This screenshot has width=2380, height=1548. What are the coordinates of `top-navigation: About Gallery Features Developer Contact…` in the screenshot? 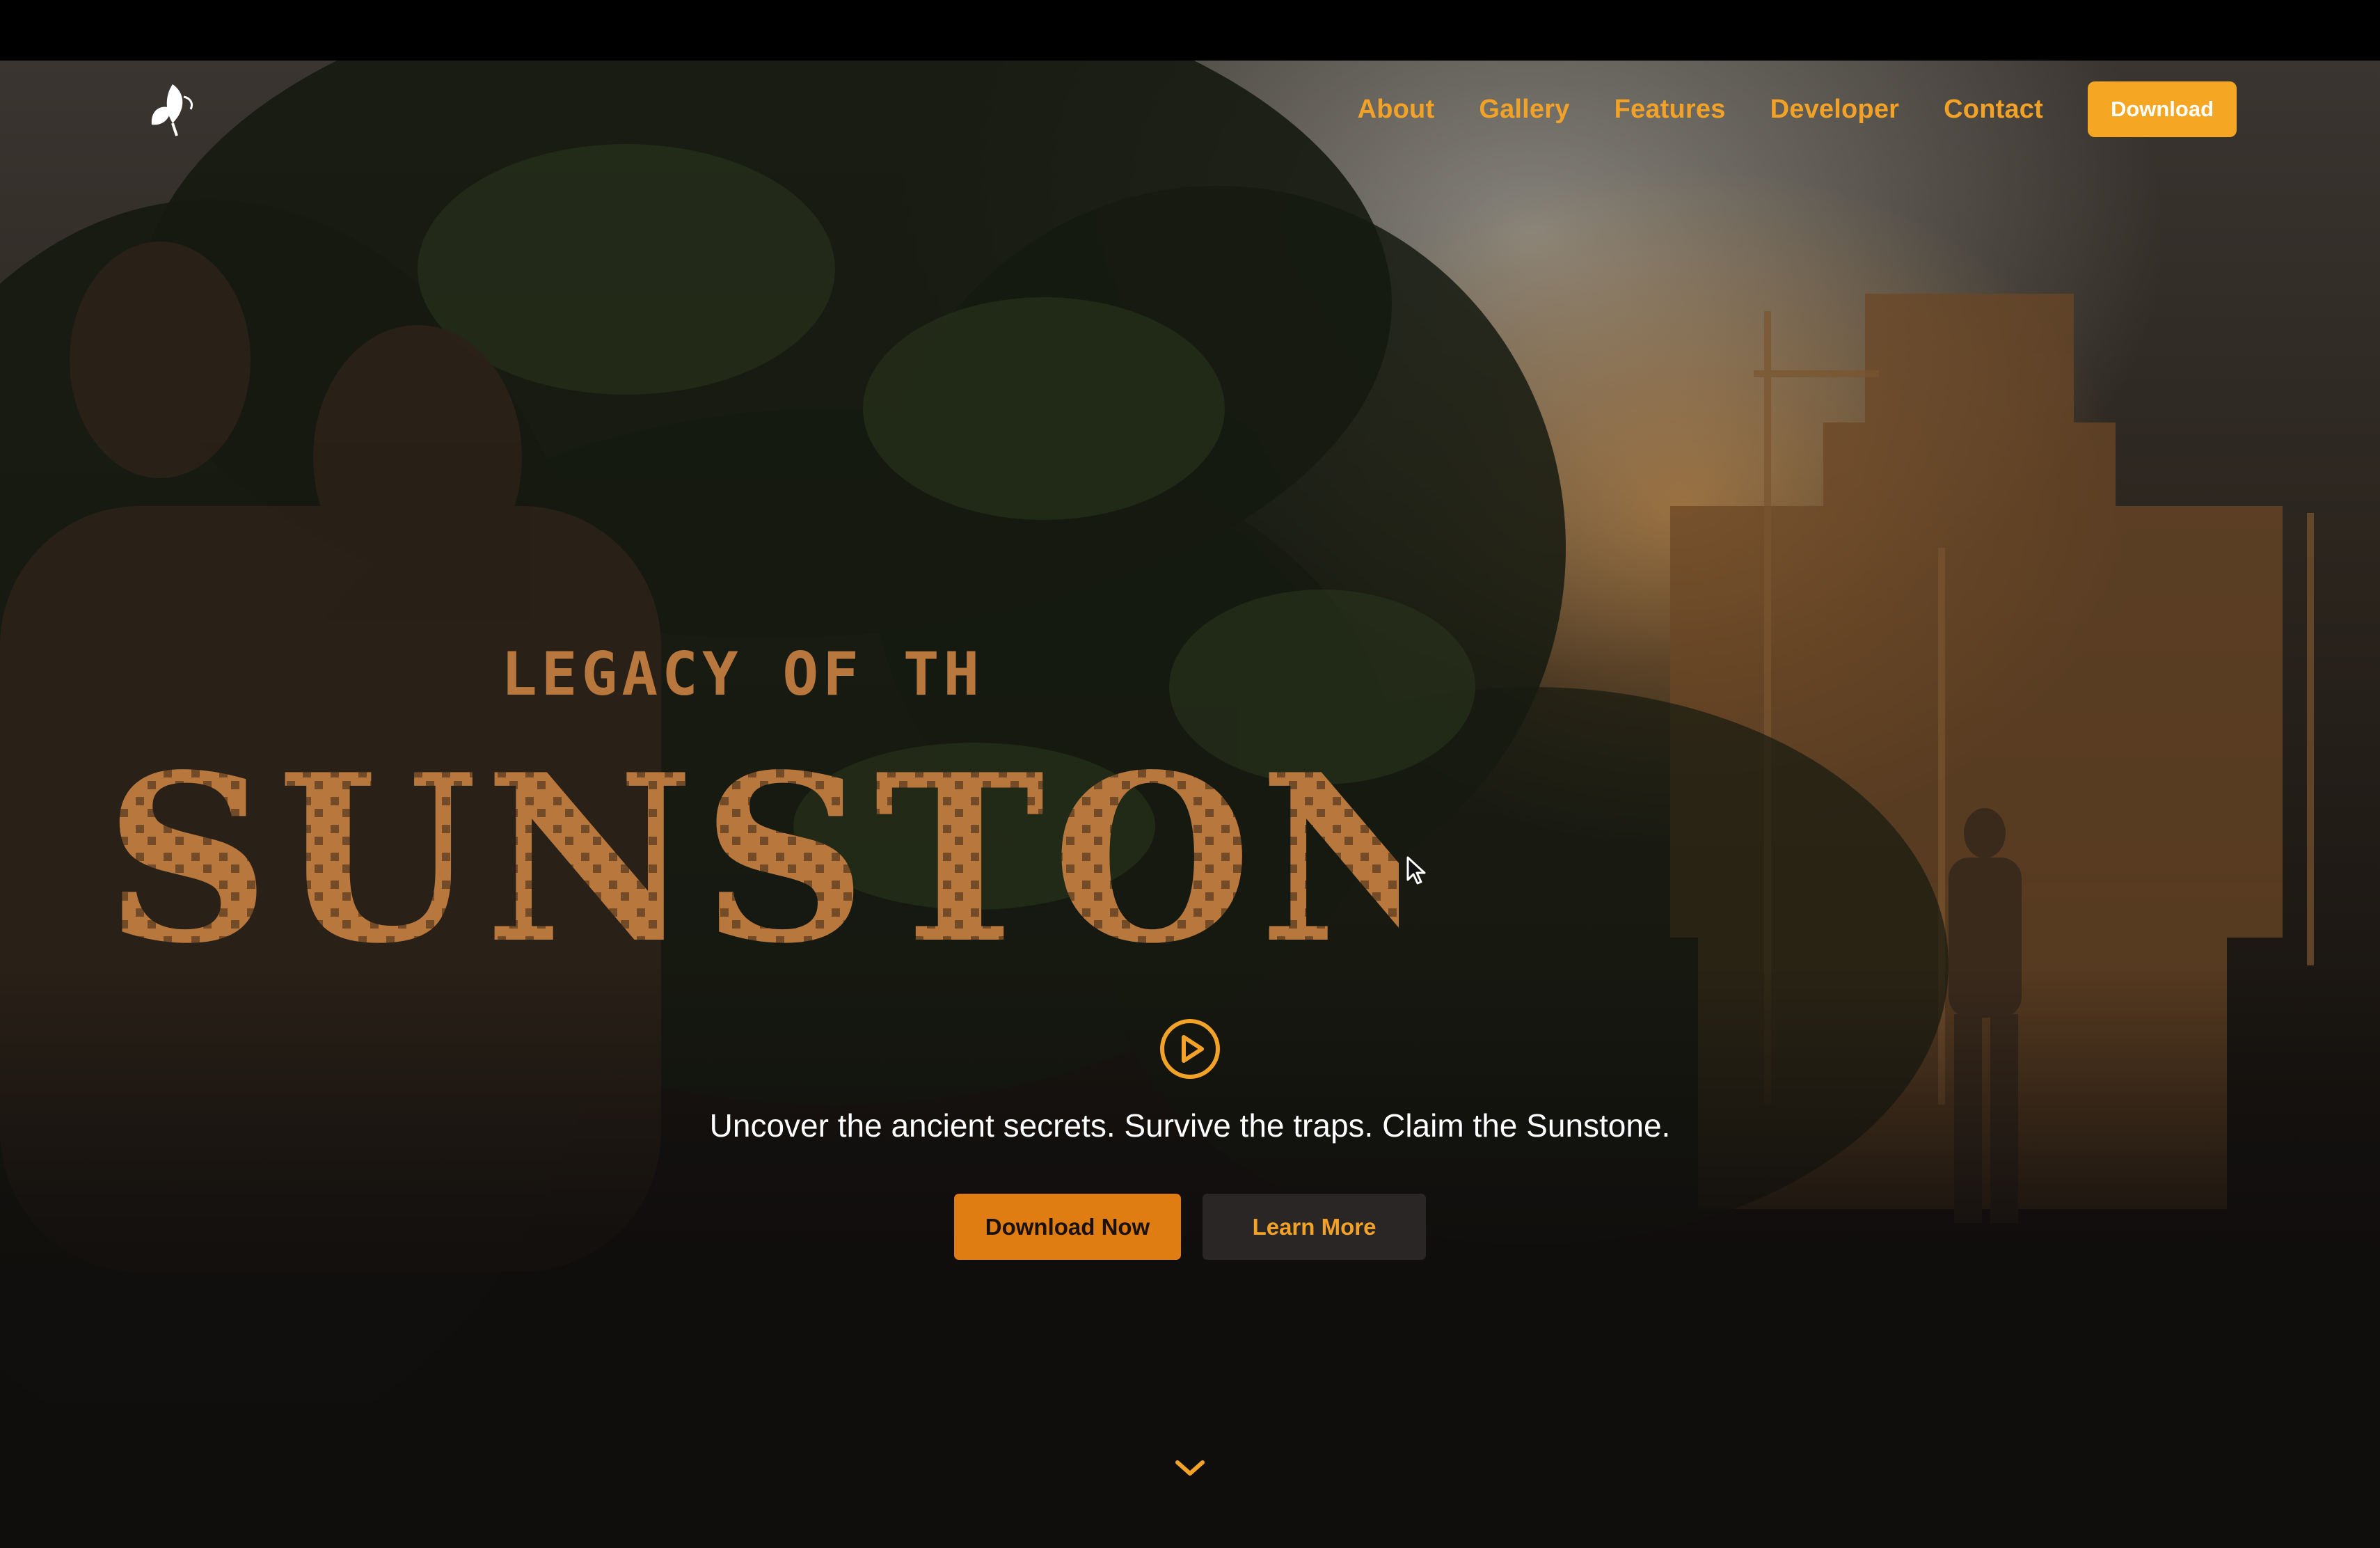 It's located at (1190, 109).